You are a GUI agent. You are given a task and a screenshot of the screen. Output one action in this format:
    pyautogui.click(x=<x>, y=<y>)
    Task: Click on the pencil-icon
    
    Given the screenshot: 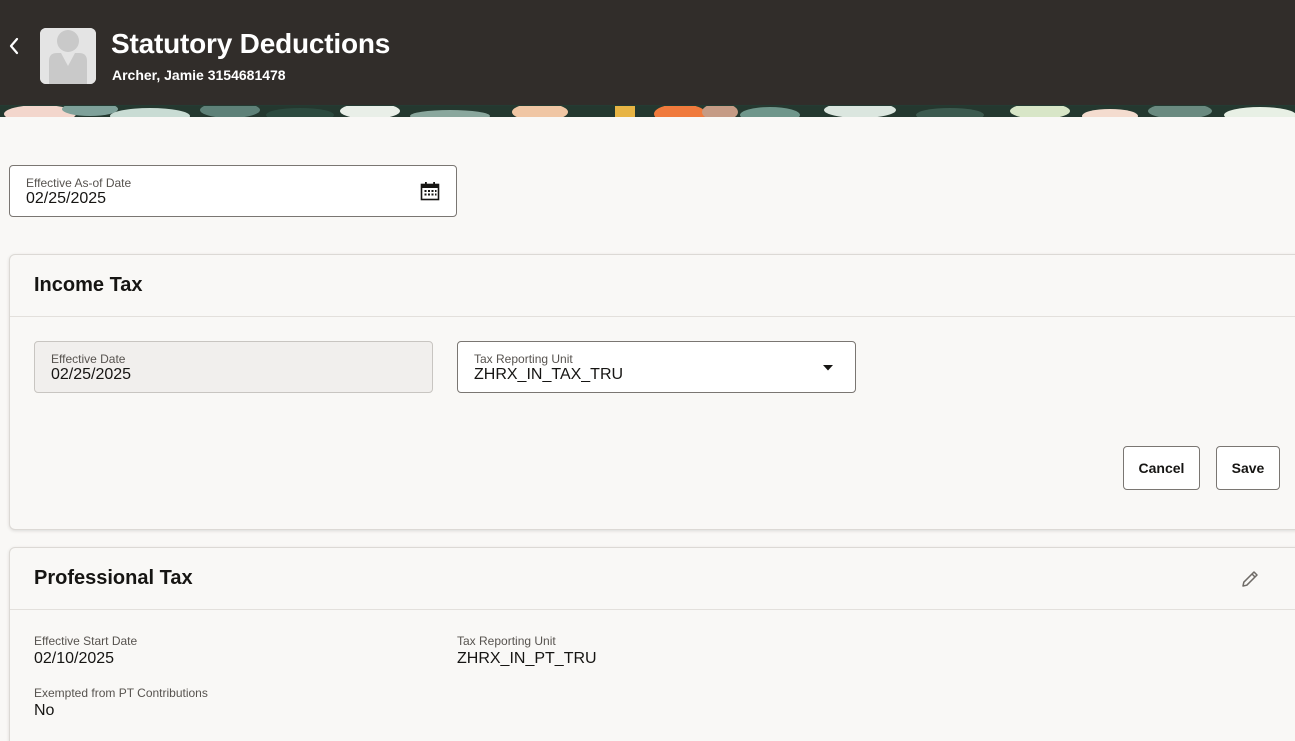 What is the action you would take?
    pyautogui.click(x=1250, y=579)
    